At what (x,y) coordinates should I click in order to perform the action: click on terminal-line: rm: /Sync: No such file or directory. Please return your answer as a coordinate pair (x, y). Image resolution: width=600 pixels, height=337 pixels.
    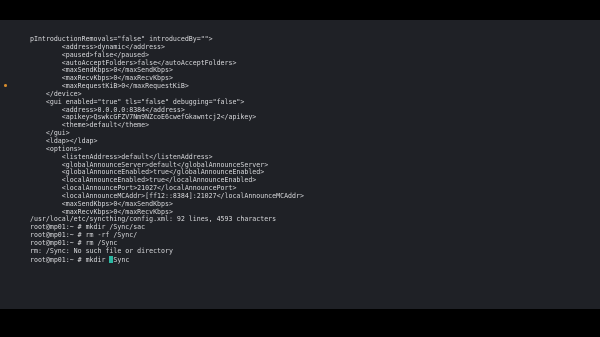
    Looking at the image, I should click on (101, 250).